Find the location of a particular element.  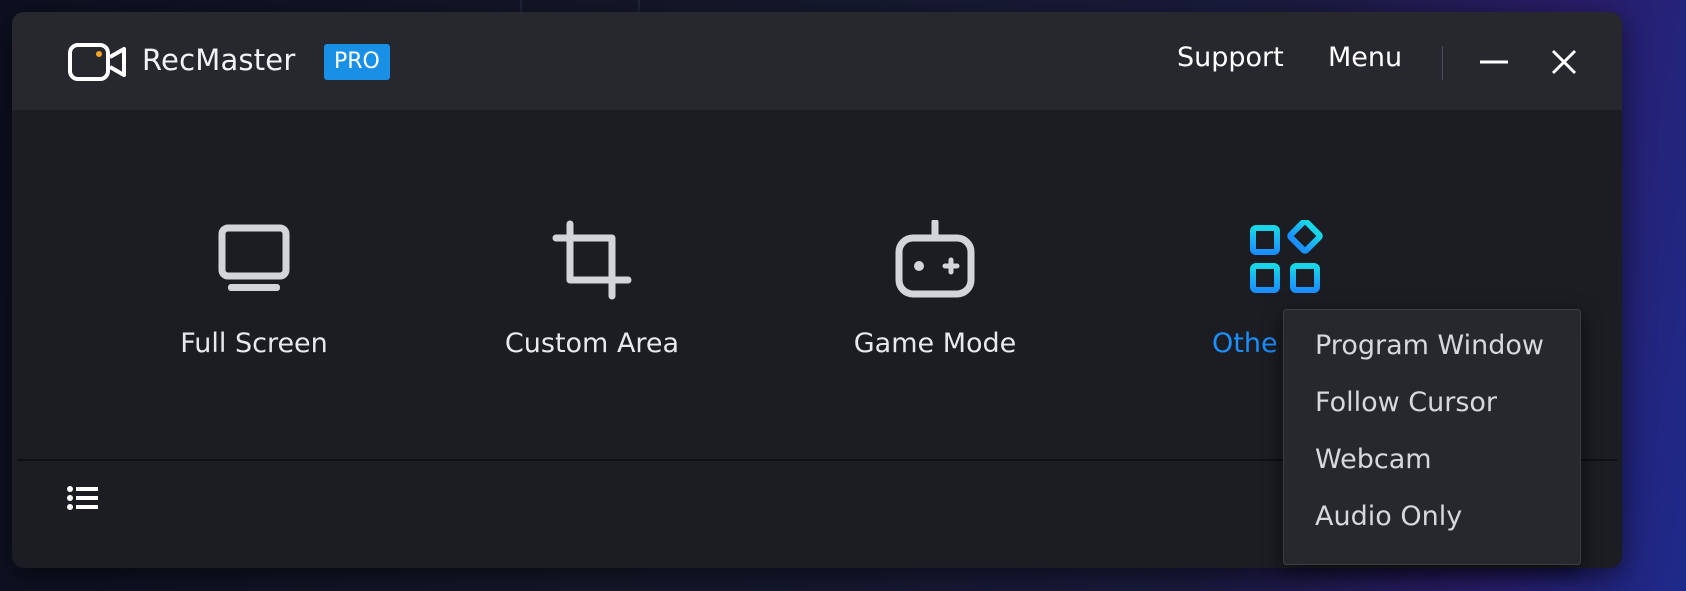

support-link: Support is located at coordinates (1230, 57).